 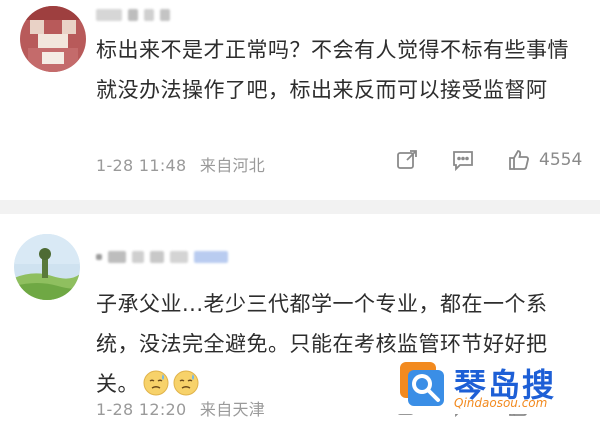 I want to click on comment-location: 来自河北, so click(x=232, y=165).